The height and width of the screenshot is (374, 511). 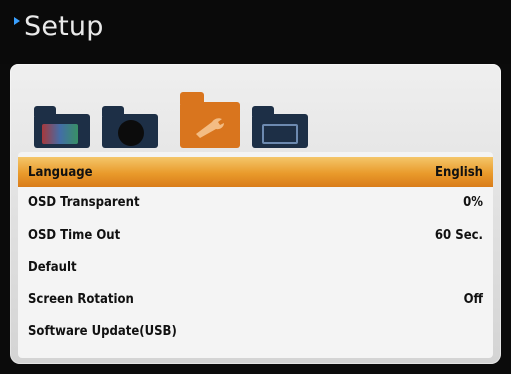 What do you see at coordinates (52, 267) in the screenshot?
I see `menu-item-label: Default` at bounding box center [52, 267].